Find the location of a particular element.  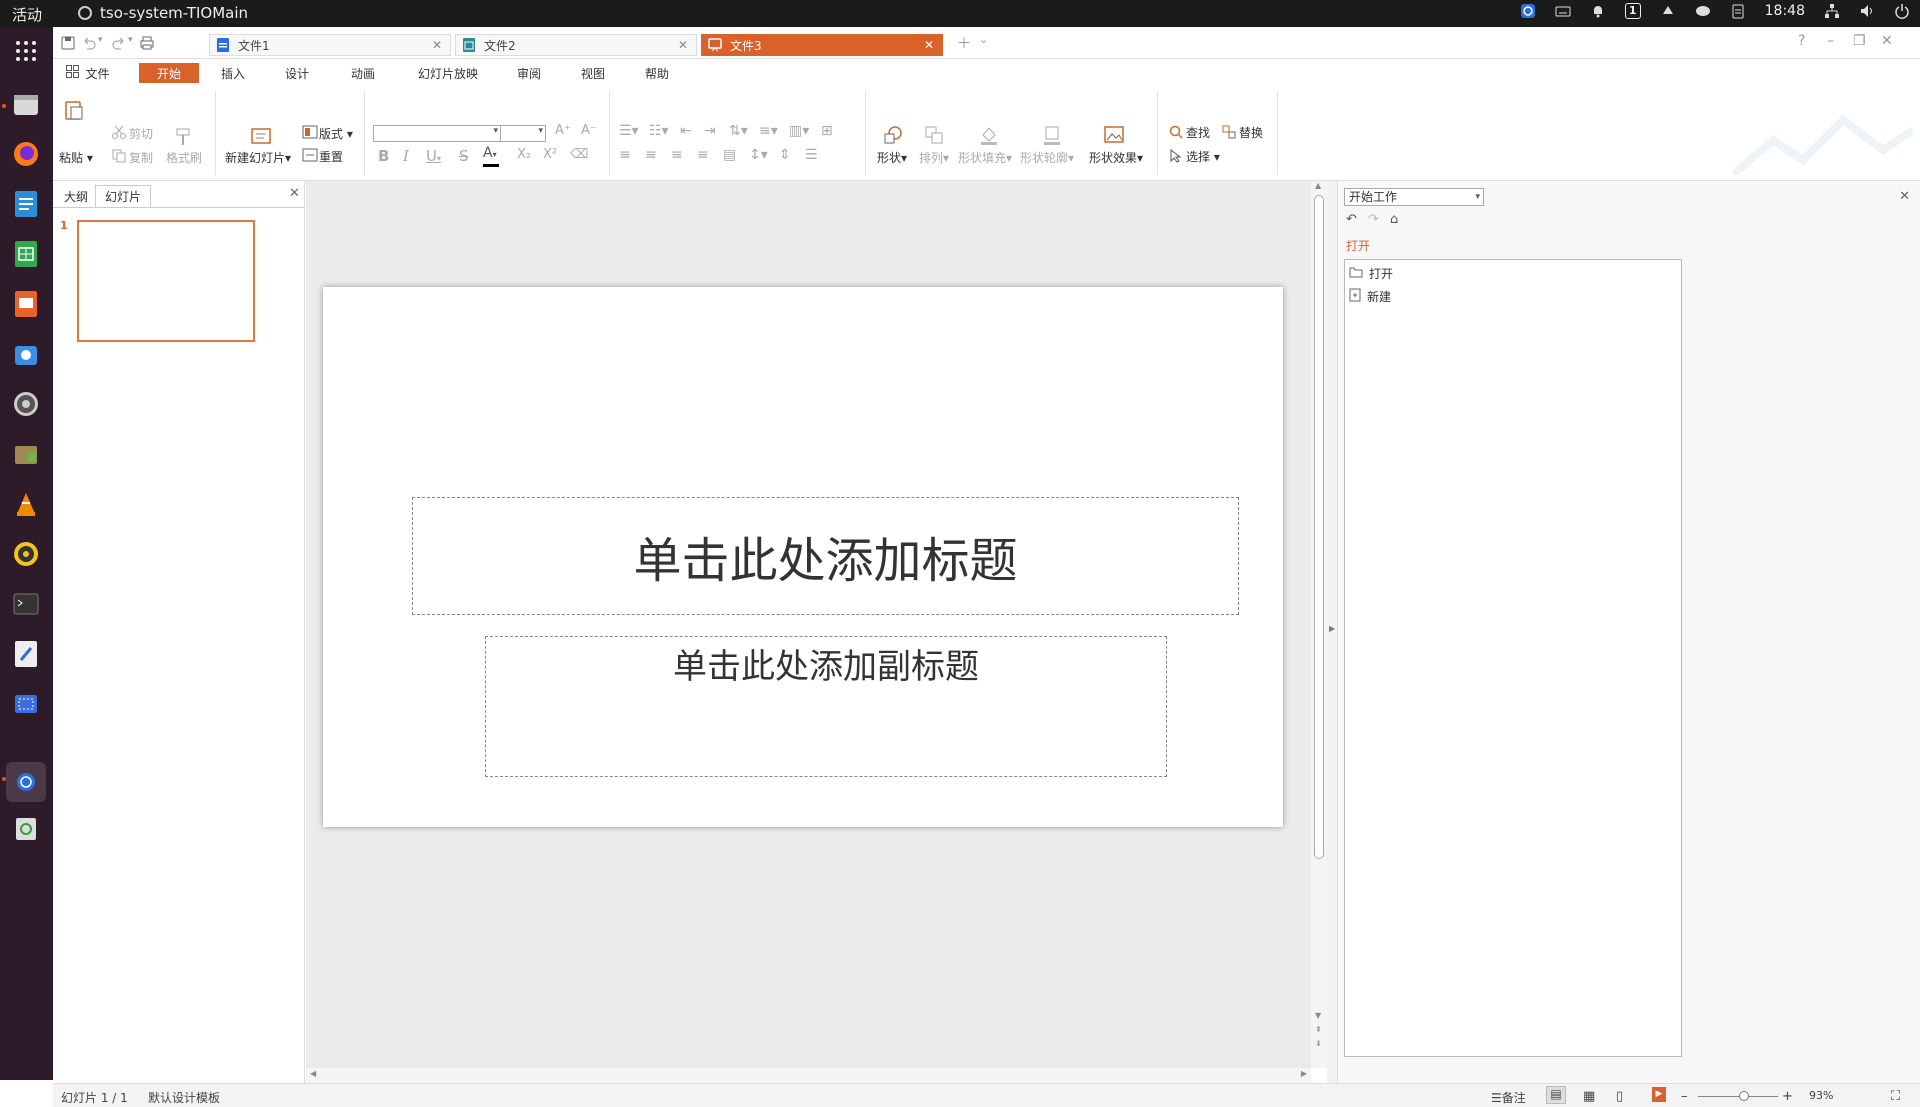

zoom-level: 93% is located at coordinates (1821, 1095).